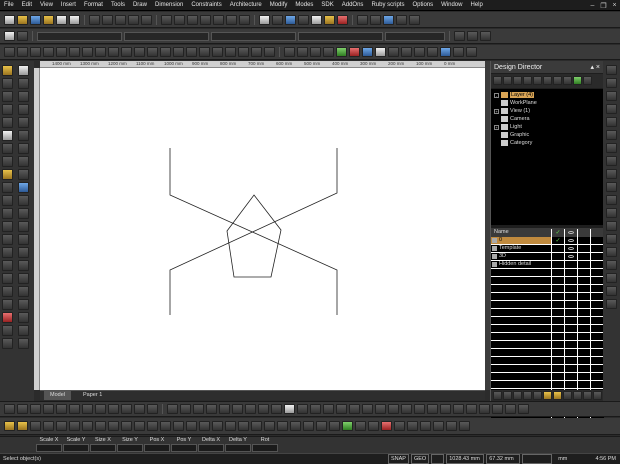 This screenshot has height=464, width=620. Describe the element at coordinates (304, 5) in the screenshot. I see `menu-modes: Modes` at that location.